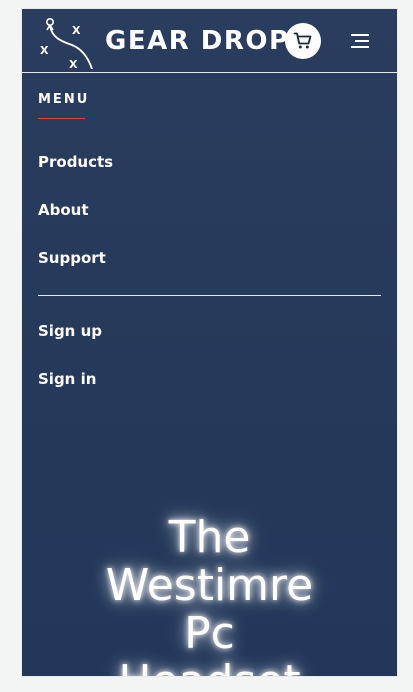 The height and width of the screenshot is (692, 413). I want to click on nav-item-sign-up: Sign up, so click(70, 331).